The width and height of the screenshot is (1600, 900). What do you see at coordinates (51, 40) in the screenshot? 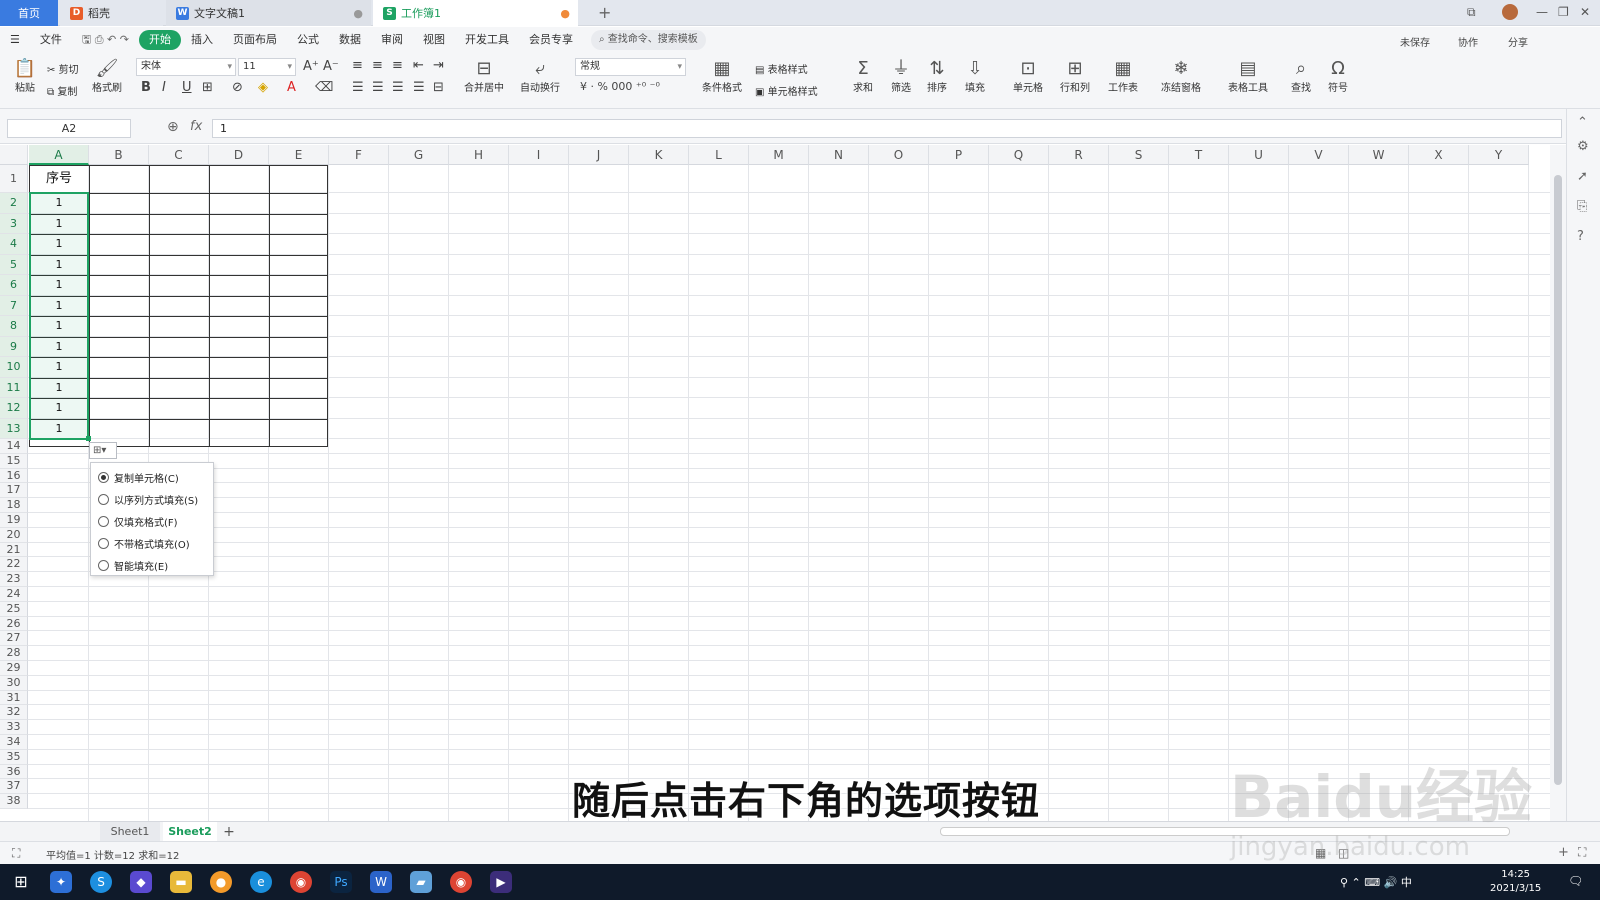
I see `tab-file: 文件` at bounding box center [51, 40].